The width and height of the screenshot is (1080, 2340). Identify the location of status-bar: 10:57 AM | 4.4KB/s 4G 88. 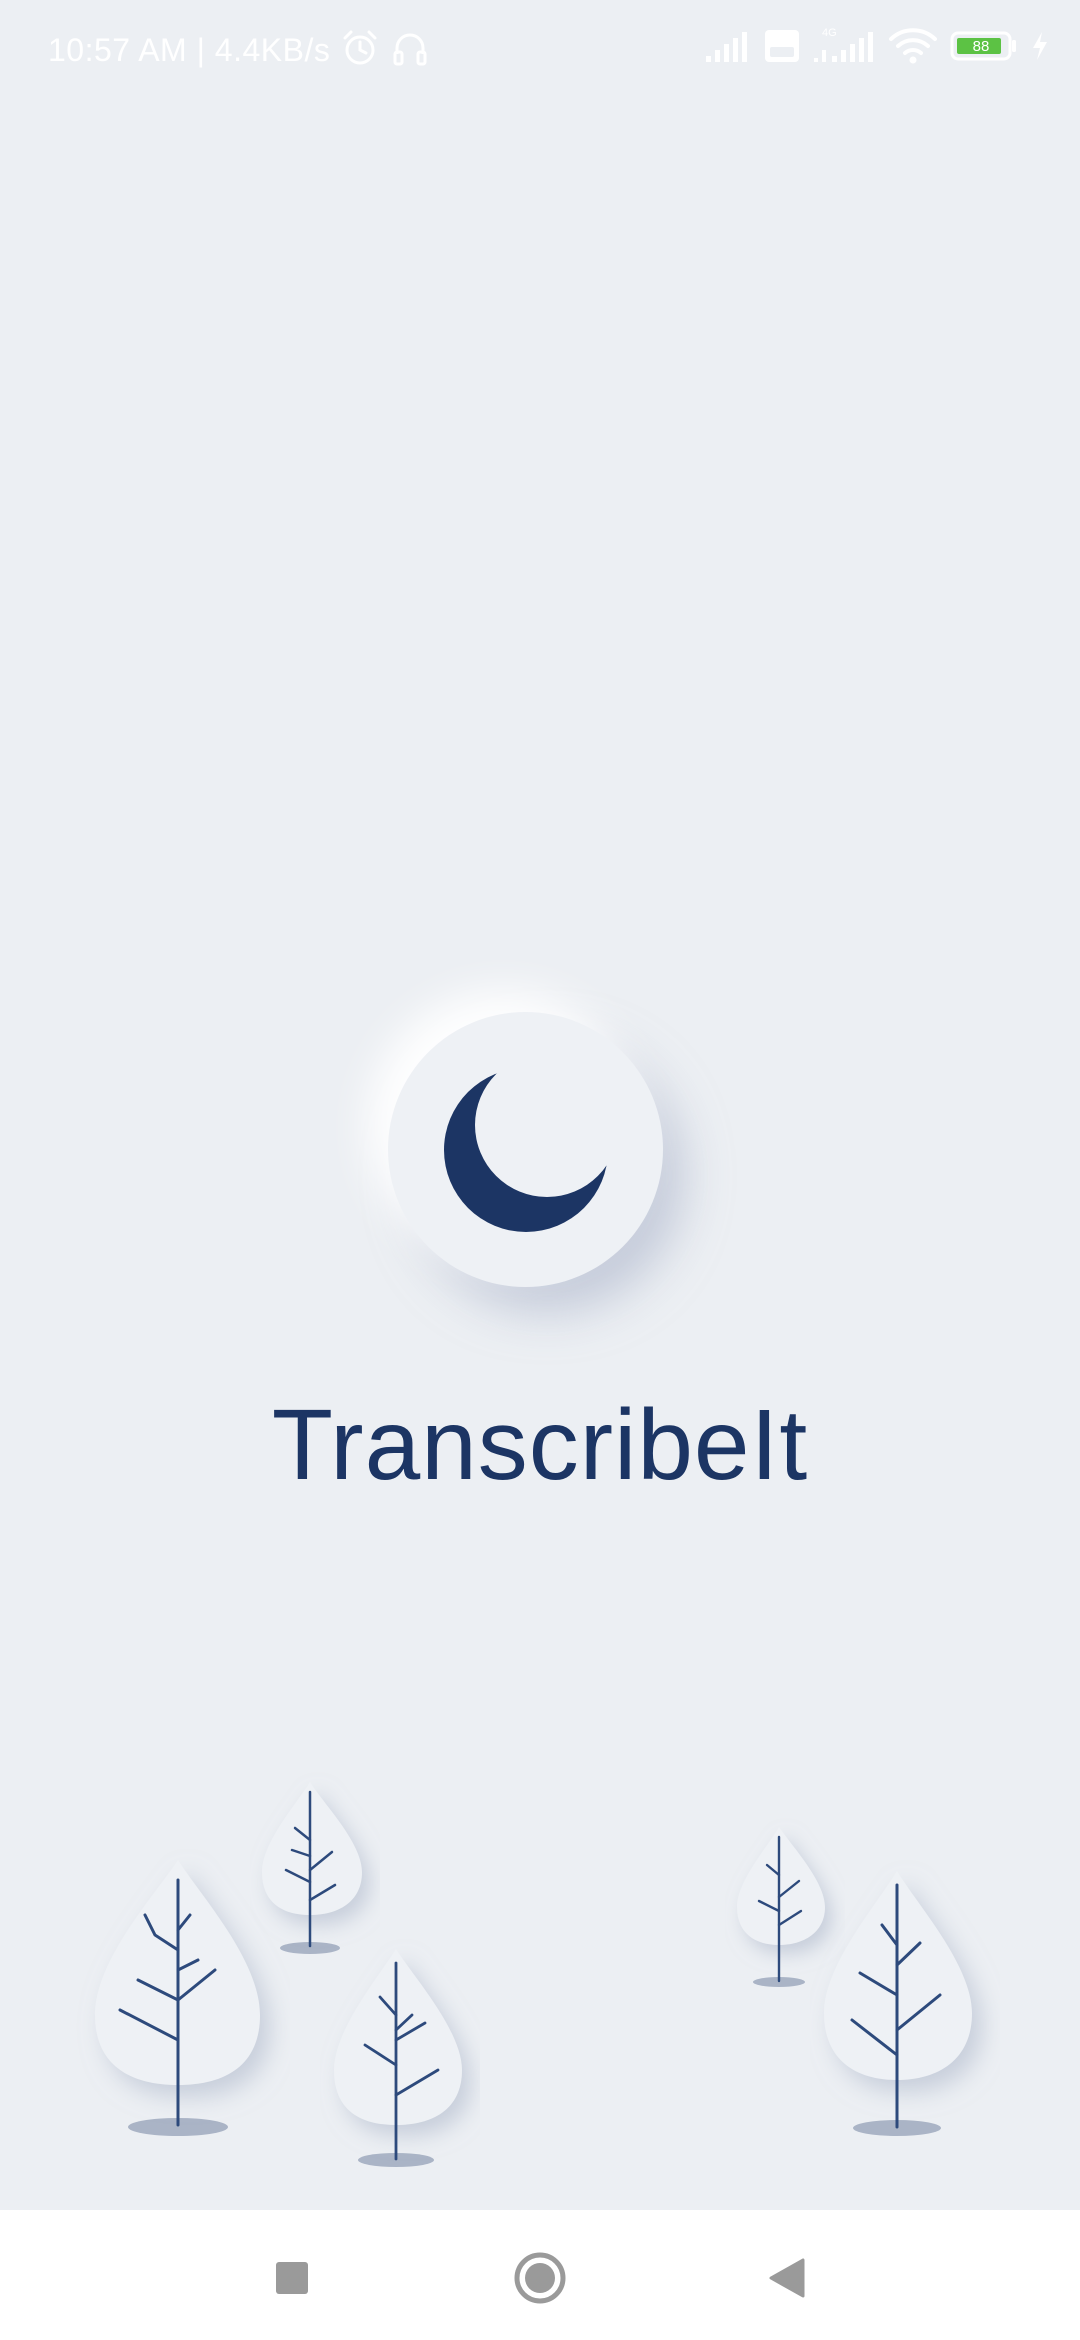
(540, 50).